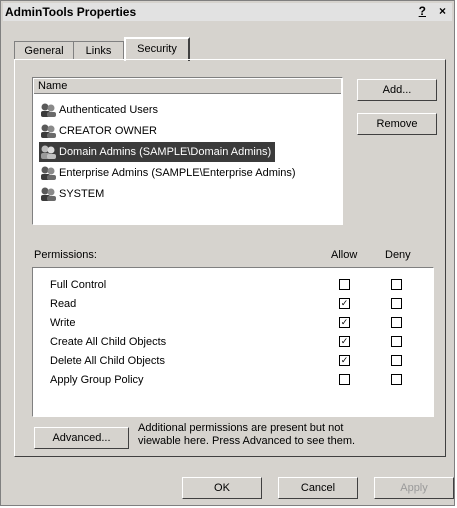 The height and width of the screenshot is (508, 457). I want to click on permissions-label: Permissions:, so click(65, 255).